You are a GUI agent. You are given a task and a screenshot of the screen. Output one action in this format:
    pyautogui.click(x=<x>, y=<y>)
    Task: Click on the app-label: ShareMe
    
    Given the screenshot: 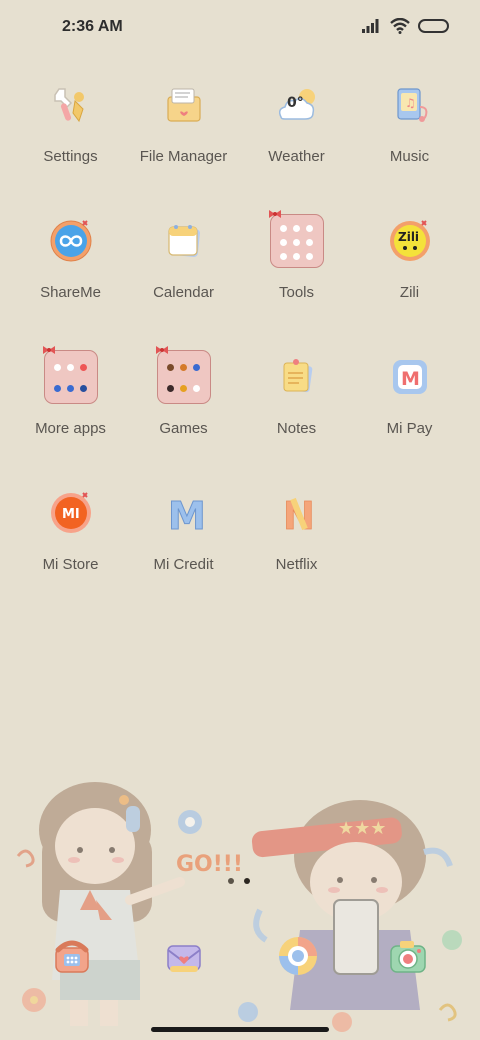 What is the action you would take?
    pyautogui.click(x=70, y=292)
    